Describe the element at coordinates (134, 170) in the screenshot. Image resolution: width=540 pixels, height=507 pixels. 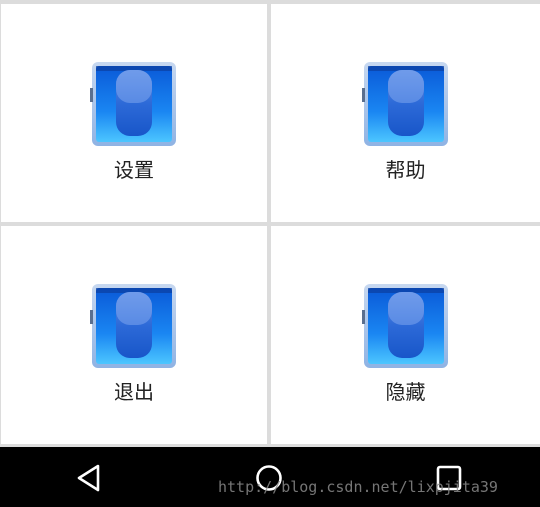
I see `menu-item-label: 设置` at that location.